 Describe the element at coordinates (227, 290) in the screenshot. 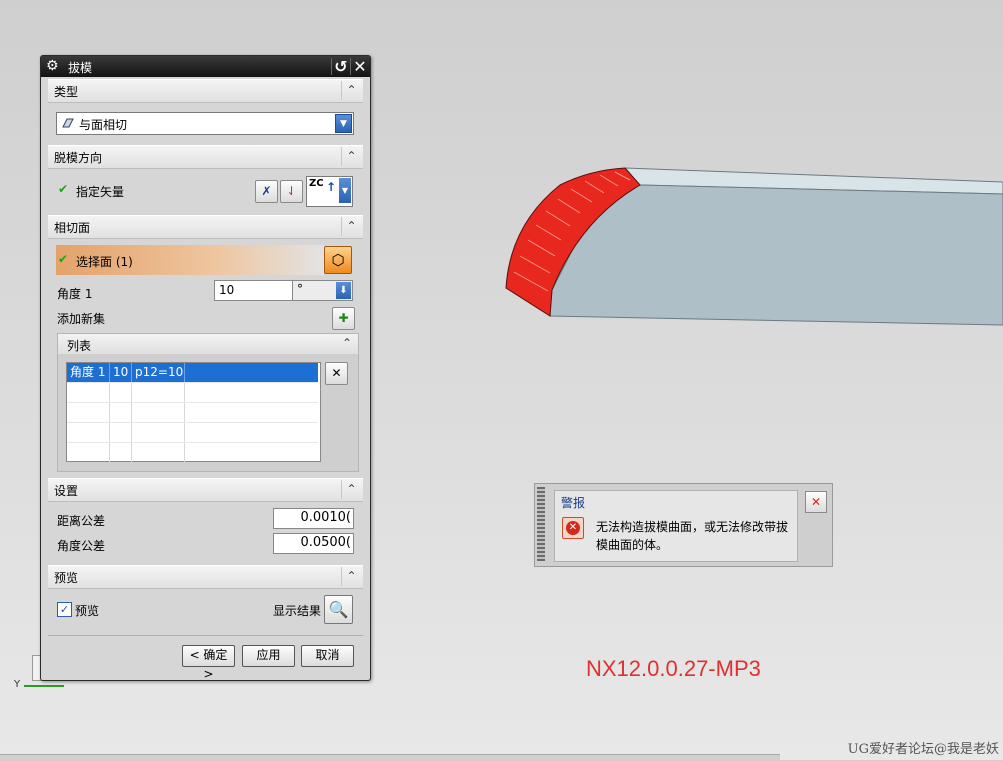

I see `angle-value: 10` at that location.